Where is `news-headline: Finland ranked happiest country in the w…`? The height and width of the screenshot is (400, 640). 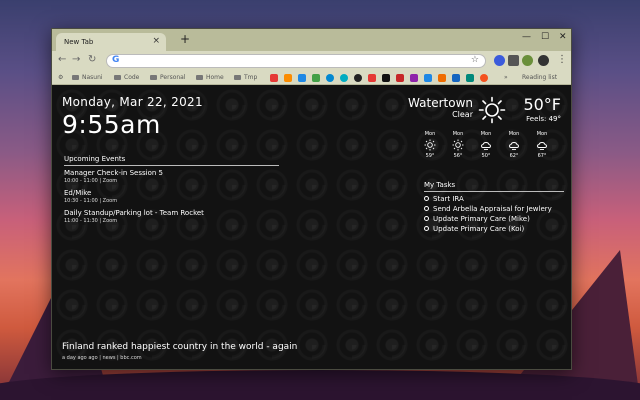 news-headline: Finland ranked happiest country in the w… is located at coordinates (179, 347).